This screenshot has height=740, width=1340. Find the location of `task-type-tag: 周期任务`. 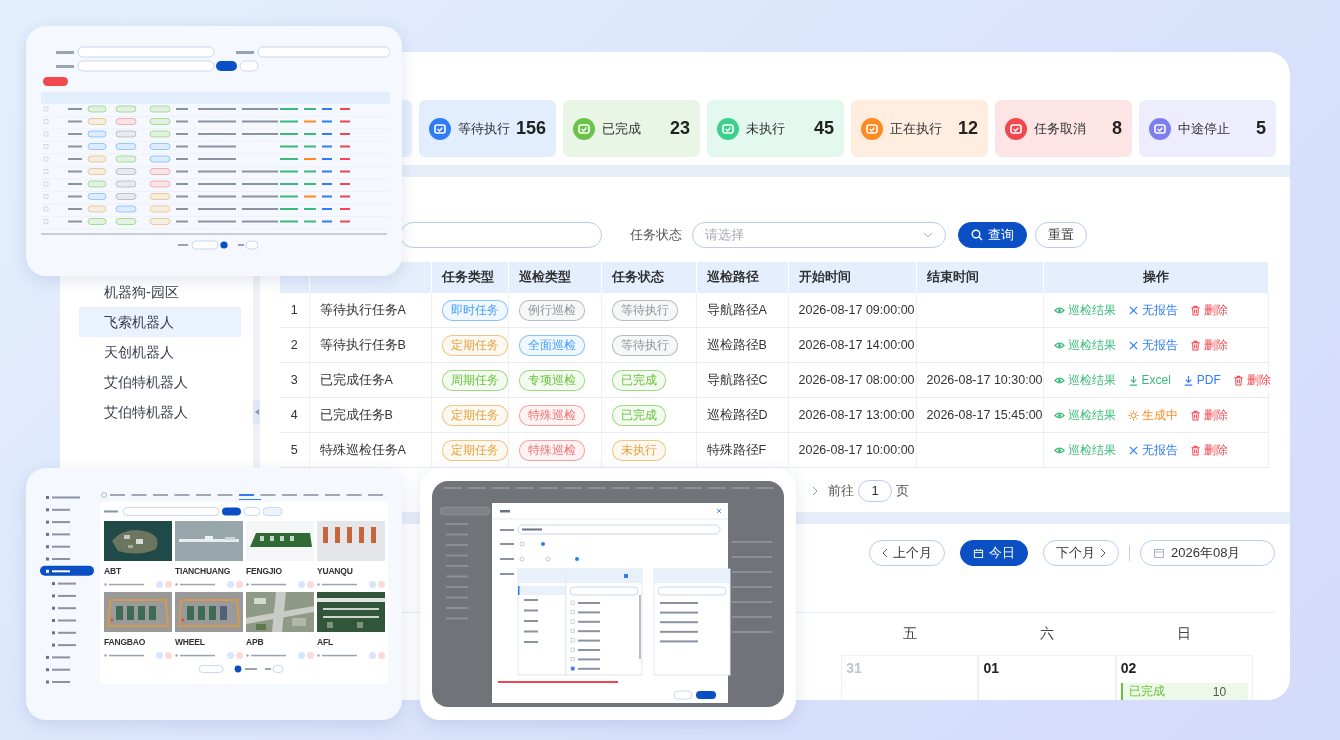

task-type-tag: 周期任务 is located at coordinates (474, 380).